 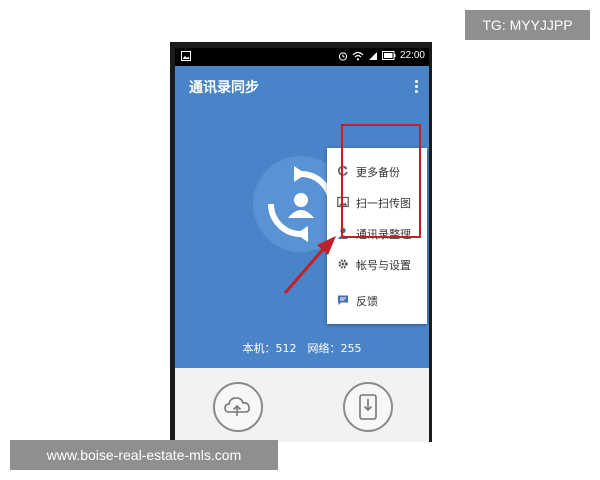 I want to click on status-time: 22:00, so click(x=412, y=55).